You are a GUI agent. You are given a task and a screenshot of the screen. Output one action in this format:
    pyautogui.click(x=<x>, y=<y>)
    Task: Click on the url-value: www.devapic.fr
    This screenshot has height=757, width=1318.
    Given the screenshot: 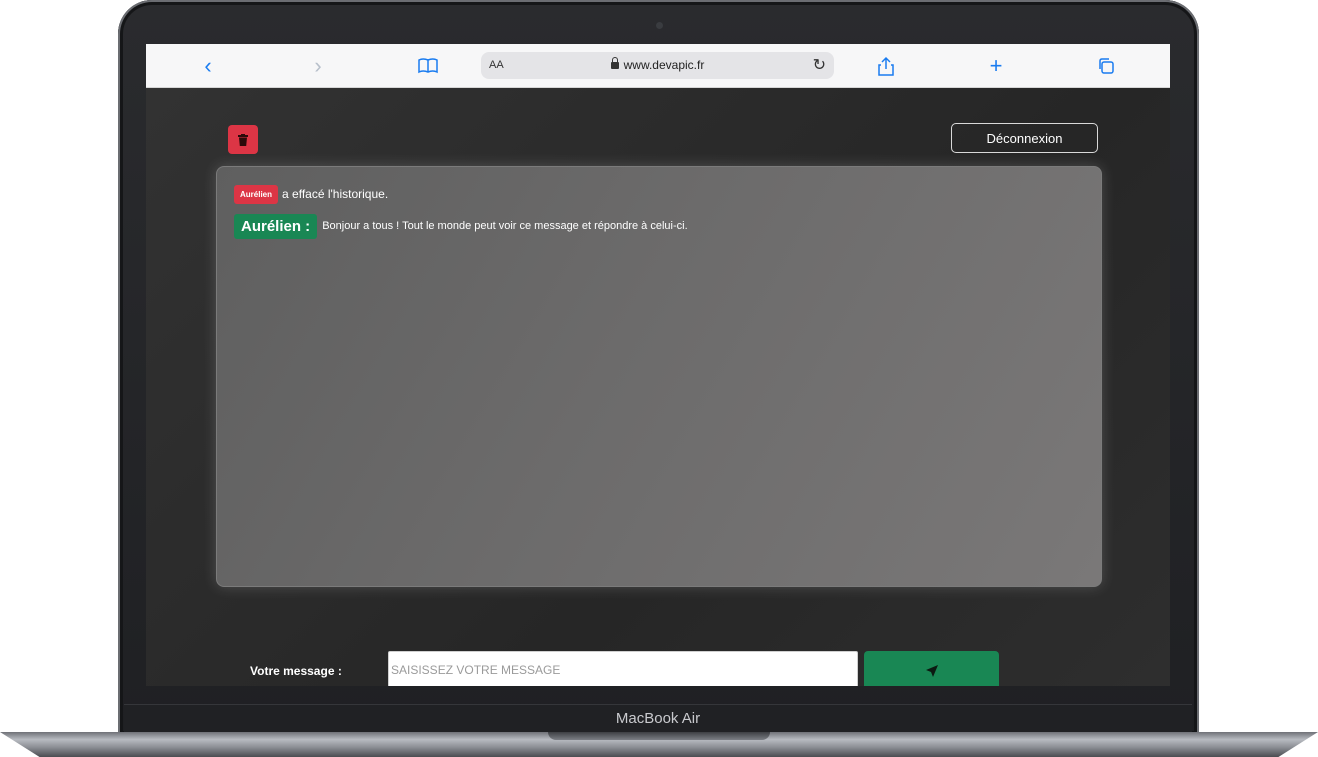 What is the action you would take?
    pyautogui.click(x=664, y=65)
    